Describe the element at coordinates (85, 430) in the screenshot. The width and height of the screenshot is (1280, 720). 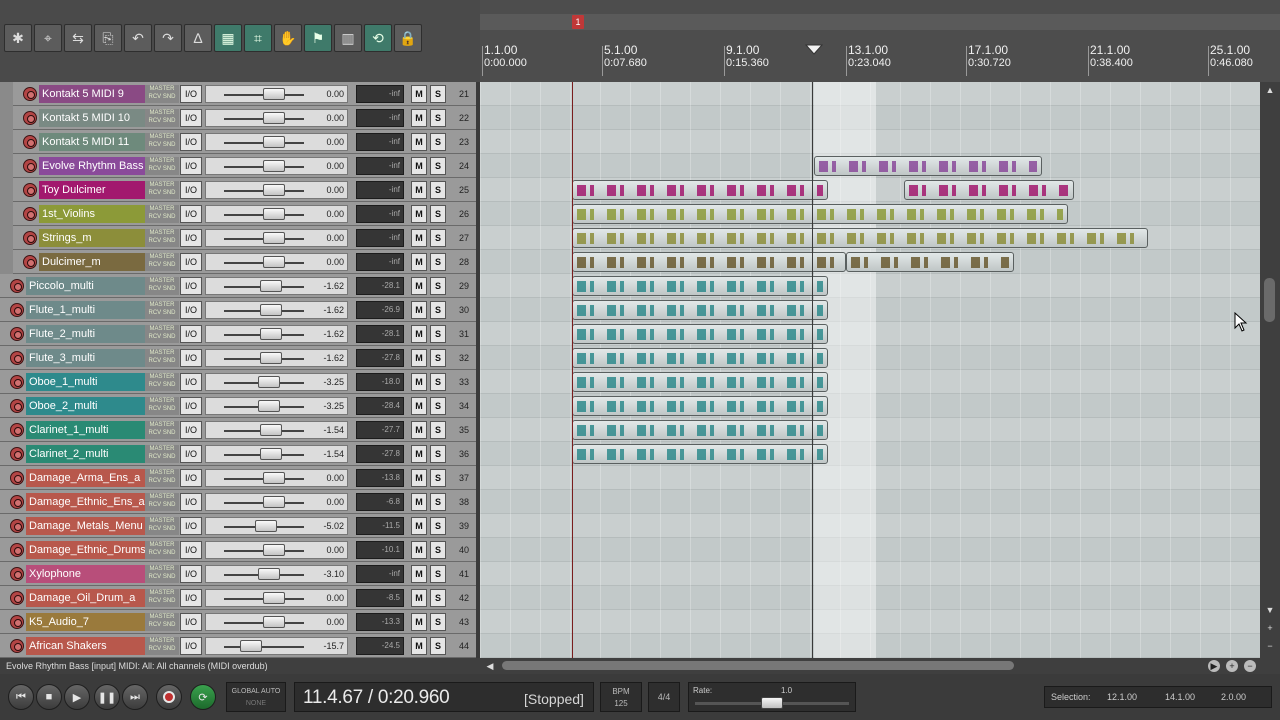
I see `track-name: Clarinet_1_multi` at that location.